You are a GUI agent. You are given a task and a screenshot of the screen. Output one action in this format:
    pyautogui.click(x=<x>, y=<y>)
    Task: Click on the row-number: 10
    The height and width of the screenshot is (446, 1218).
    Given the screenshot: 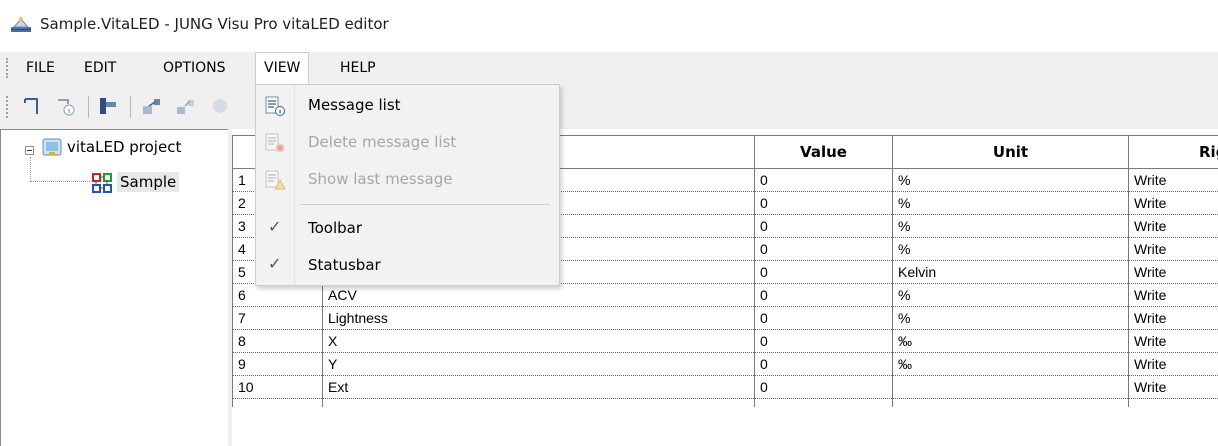 What is the action you would take?
    pyautogui.click(x=277, y=387)
    